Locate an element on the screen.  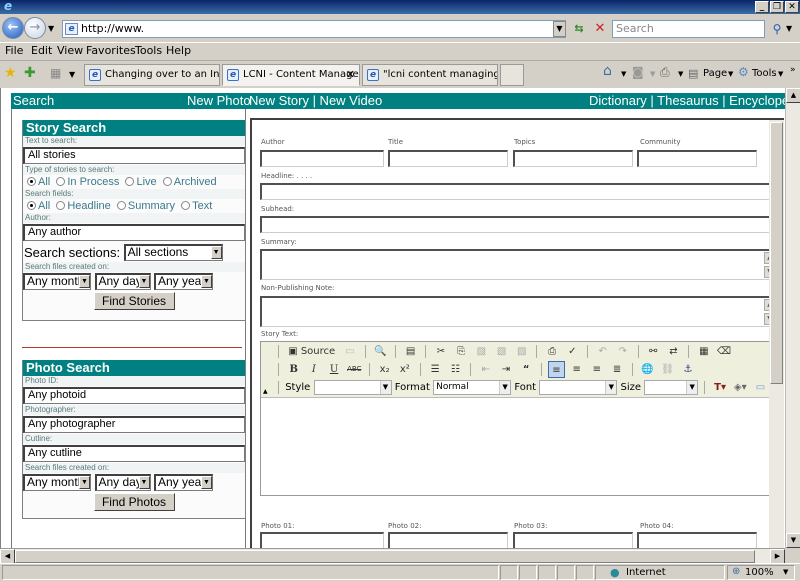
strikethrough-icon: ABC is located at coordinates (354, 369).